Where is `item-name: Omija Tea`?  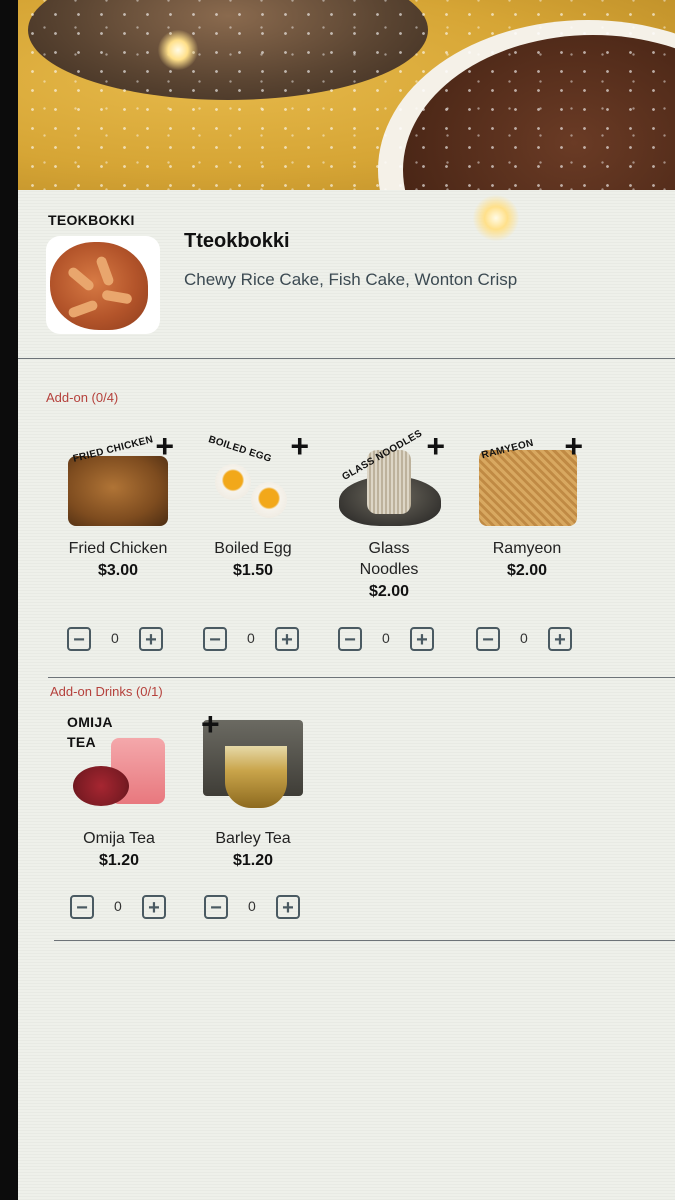
item-name: Omija Tea is located at coordinates (119, 838).